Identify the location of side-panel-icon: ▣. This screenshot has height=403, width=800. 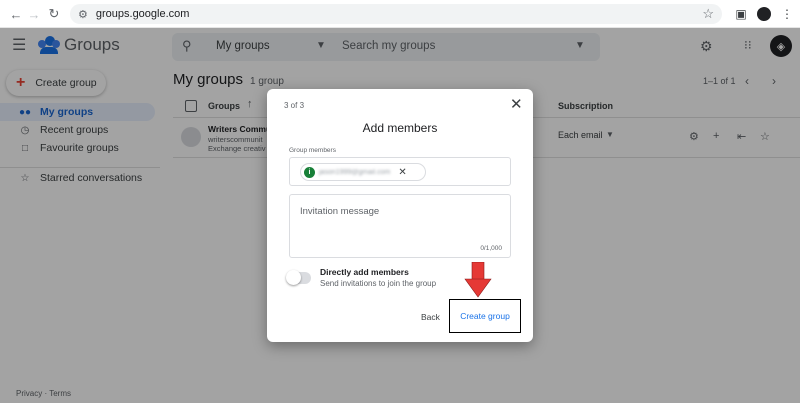
(741, 14).